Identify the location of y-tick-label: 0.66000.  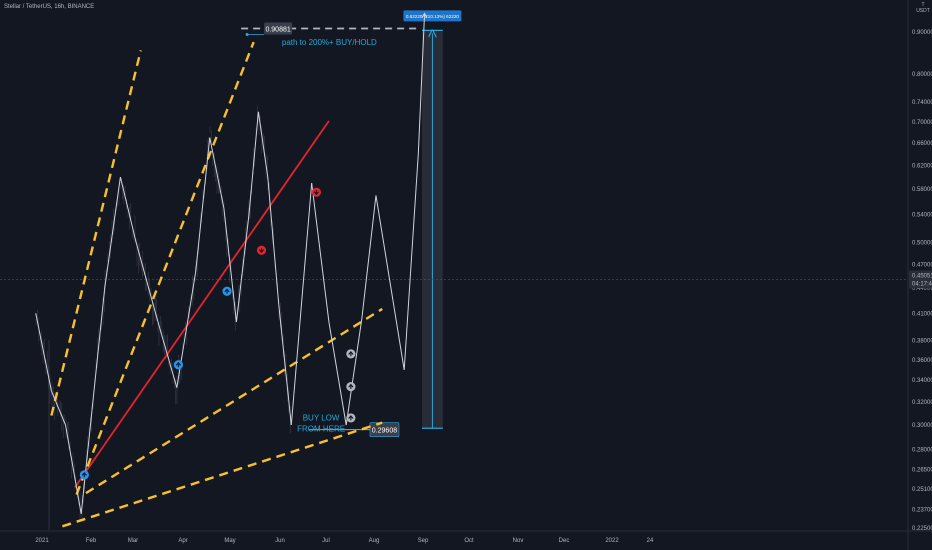
(922, 144).